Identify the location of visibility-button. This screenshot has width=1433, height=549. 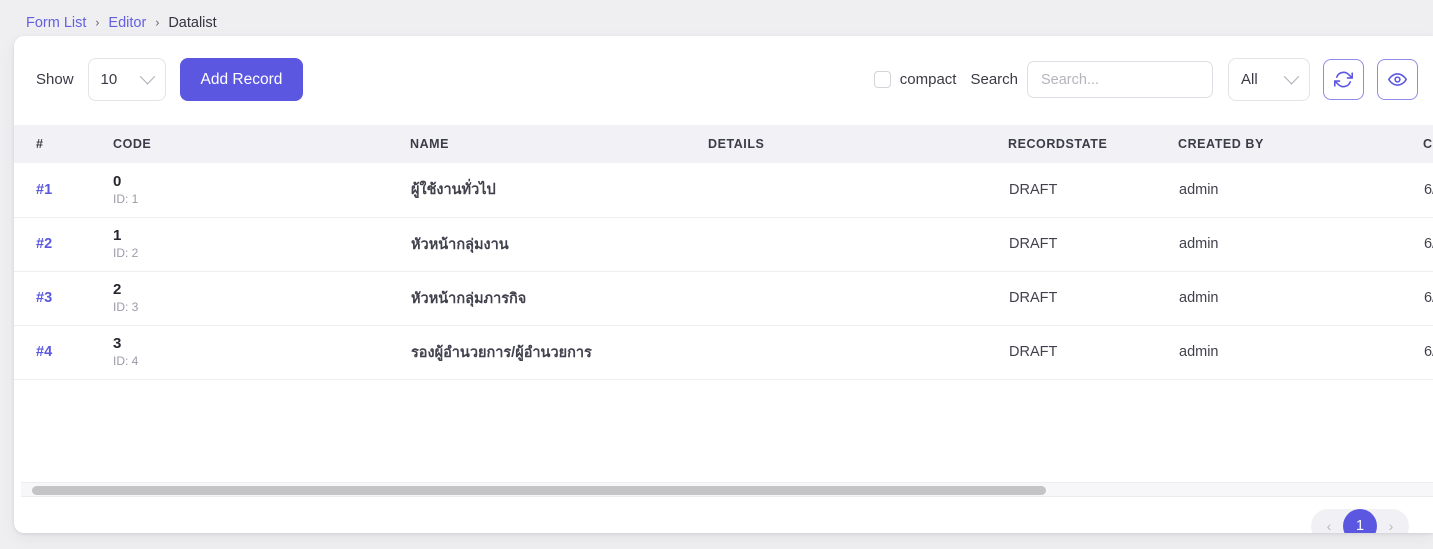
(1397, 79).